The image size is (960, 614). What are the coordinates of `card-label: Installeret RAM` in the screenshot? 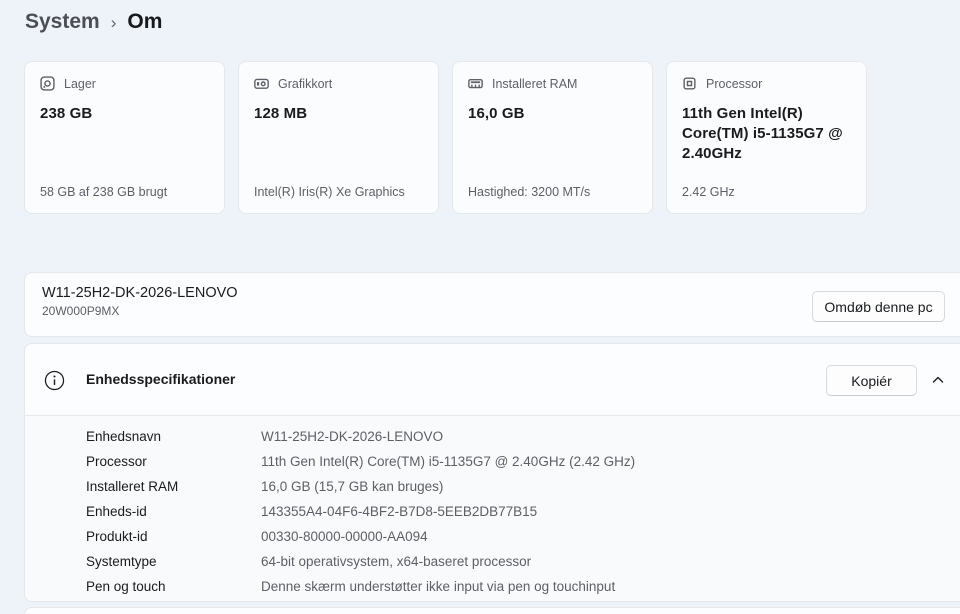 It's located at (535, 83).